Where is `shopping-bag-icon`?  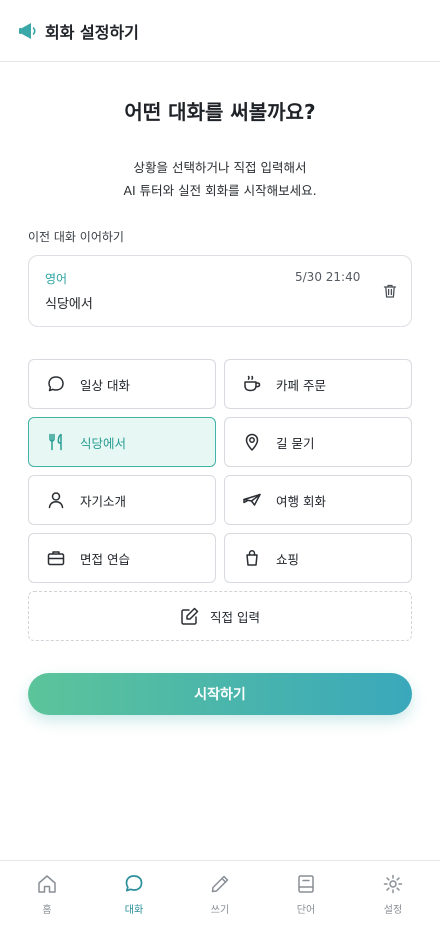 shopping-bag-icon is located at coordinates (252, 558).